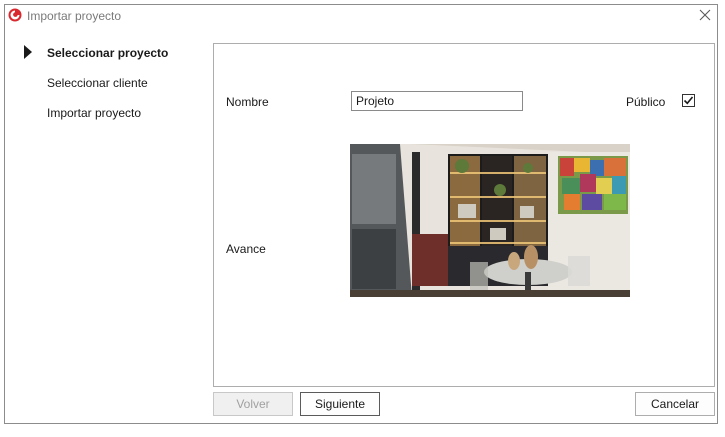  Describe the element at coordinates (15, 15) in the screenshot. I see `app-logo-icon` at that location.